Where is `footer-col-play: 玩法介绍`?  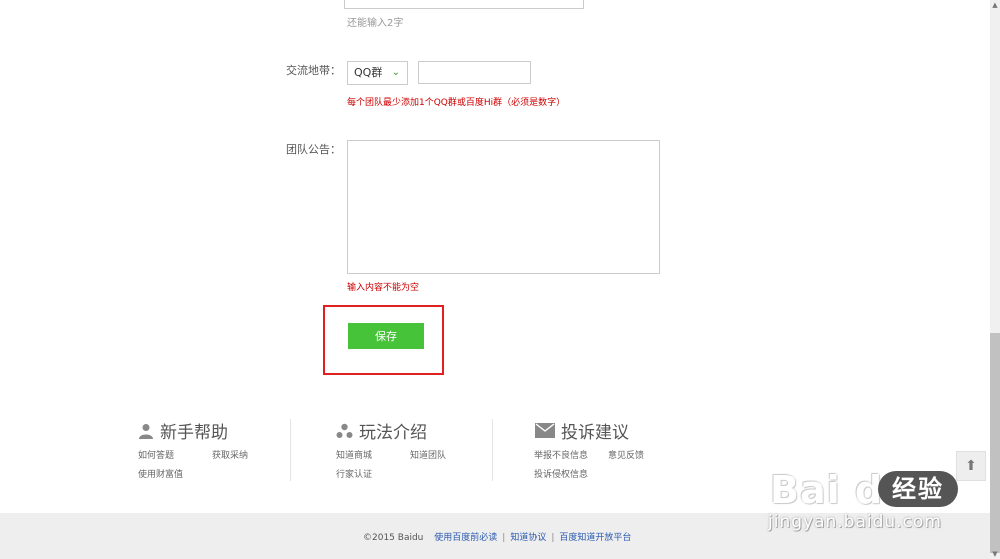
footer-col-play: 玩法介绍 is located at coordinates (381, 430).